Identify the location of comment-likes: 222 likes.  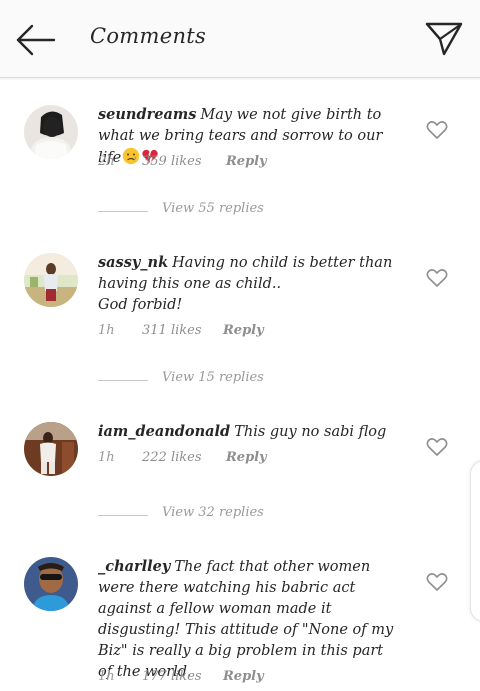
(172, 457).